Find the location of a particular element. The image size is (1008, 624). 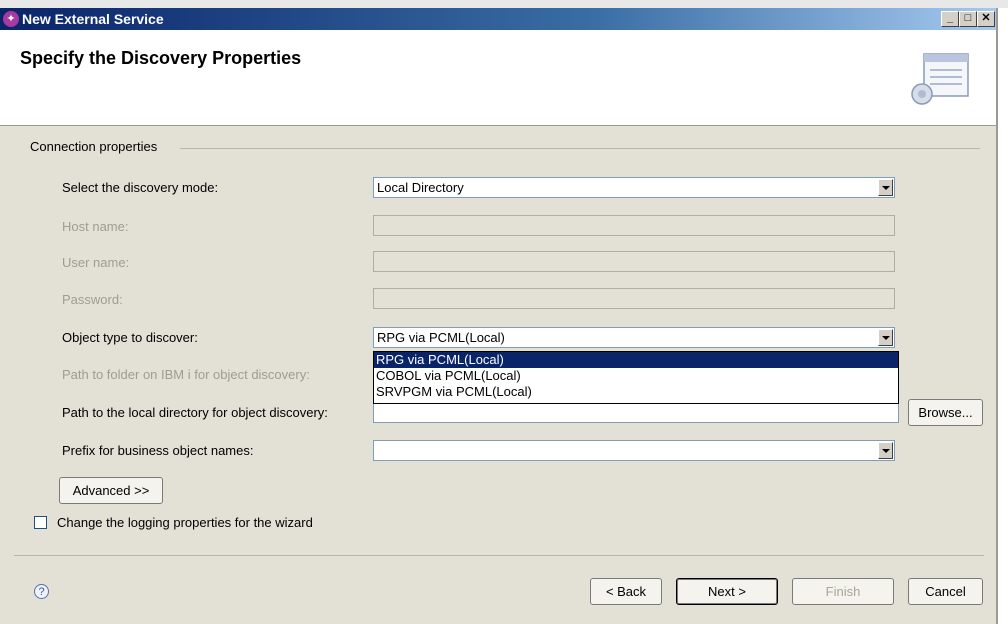

discovery-mode-combo: Local Directory is located at coordinates (634, 187).